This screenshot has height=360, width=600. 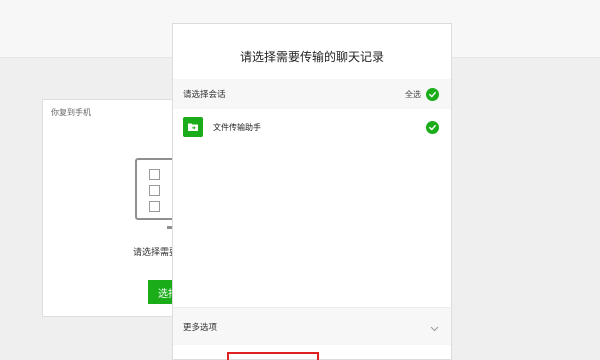 What do you see at coordinates (237, 127) in the screenshot?
I see `chat-name: 文件传输助手` at bounding box center [237, 127].